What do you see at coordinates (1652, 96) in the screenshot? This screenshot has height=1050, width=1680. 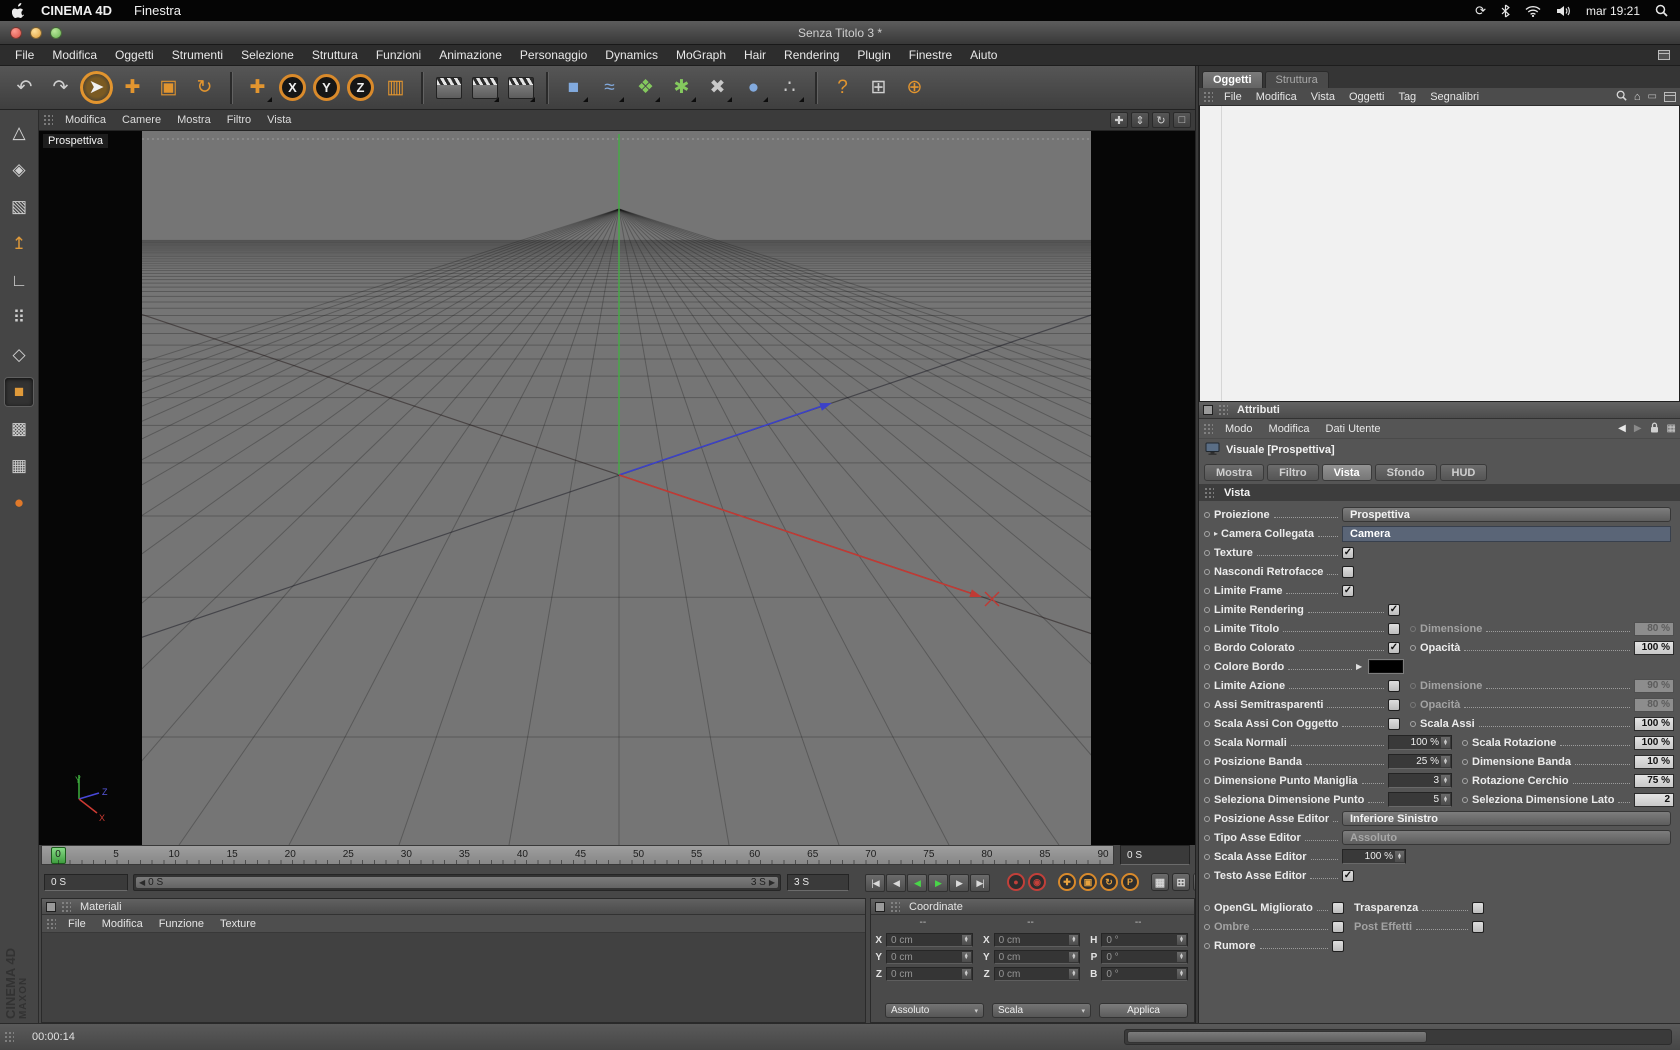 I see `minus-icon: ▭` at bounding box center [1652, 96].